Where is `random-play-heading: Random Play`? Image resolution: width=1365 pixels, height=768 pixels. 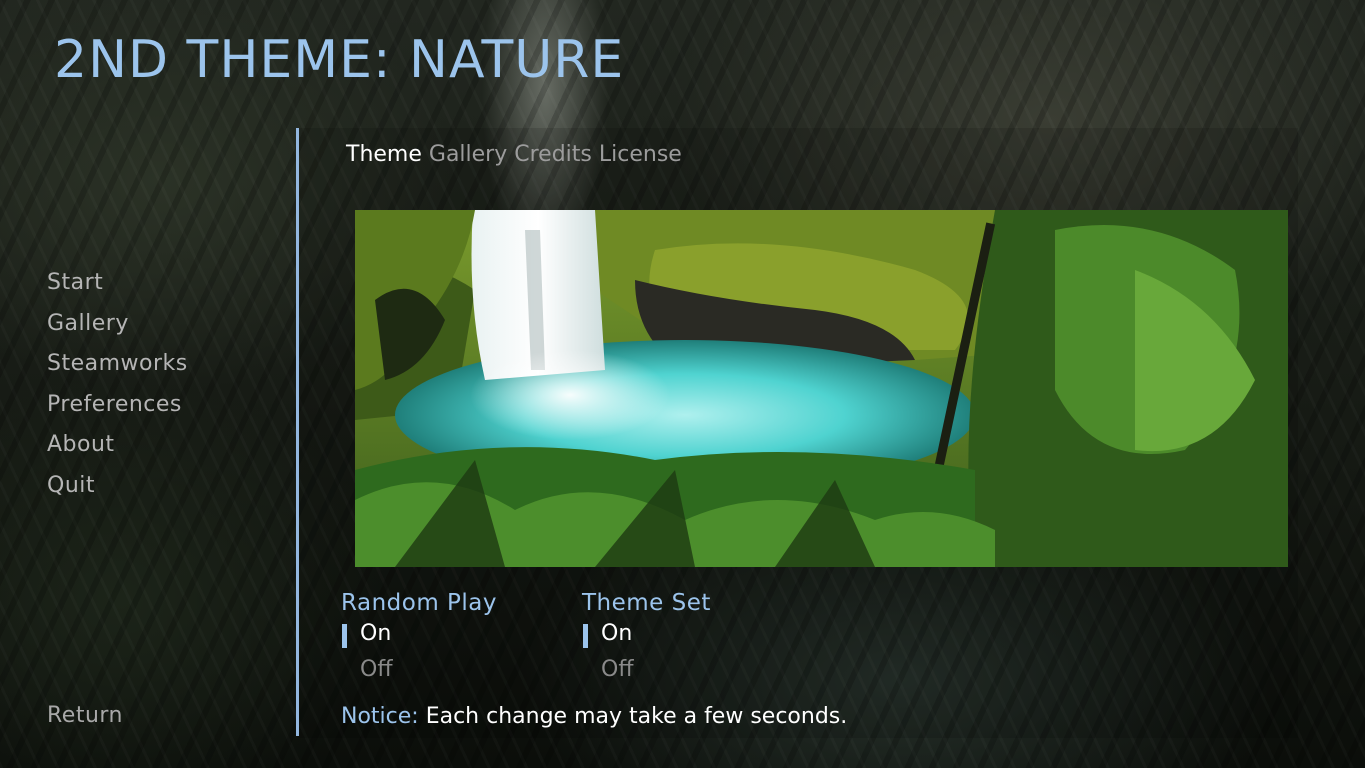
random-play-heading: Random Play is located at coordinates (419, 603).